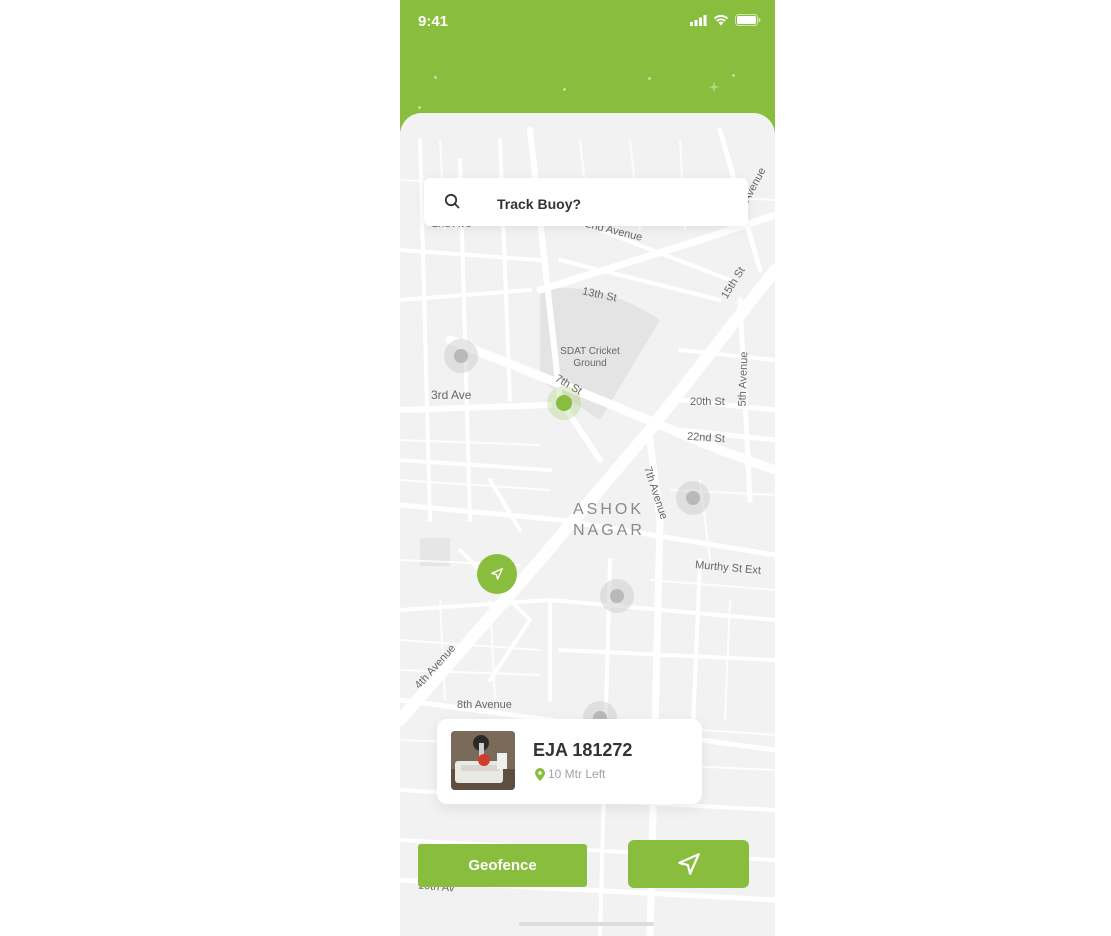 Image resolution: width=1111 pixels, height=936 pixels. I want to click on my-location-marker, so click(497, 574).